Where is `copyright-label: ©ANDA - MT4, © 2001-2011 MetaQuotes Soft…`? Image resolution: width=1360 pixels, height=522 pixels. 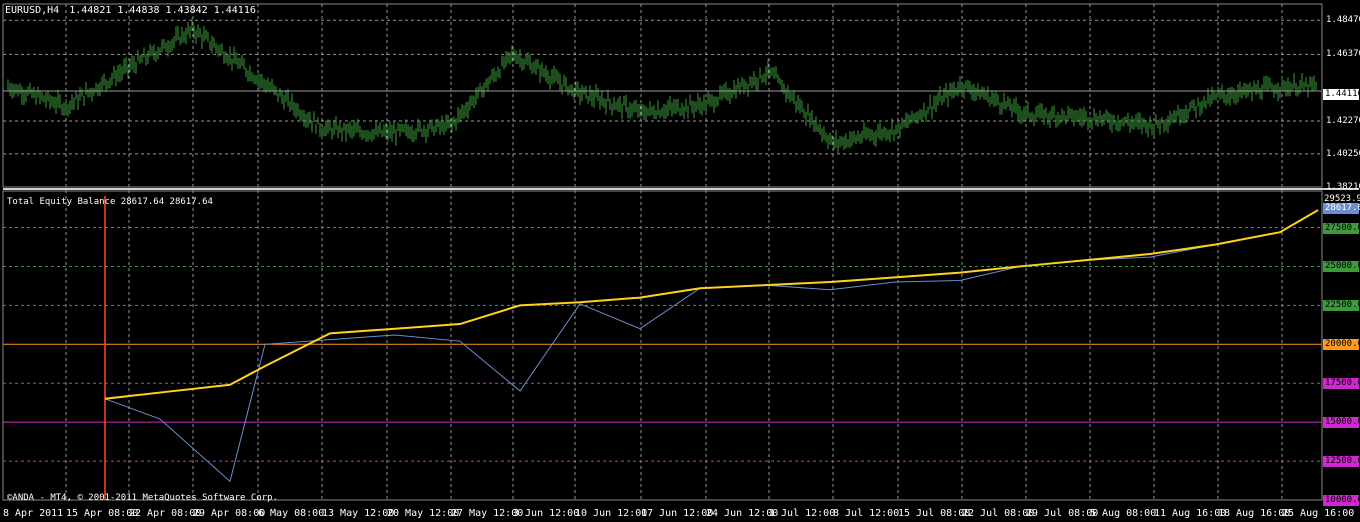
copyright-label: ©ANDA - MT4, © 2001-2011 MetaQuotes Soft… is located at coordinates (142, 498).